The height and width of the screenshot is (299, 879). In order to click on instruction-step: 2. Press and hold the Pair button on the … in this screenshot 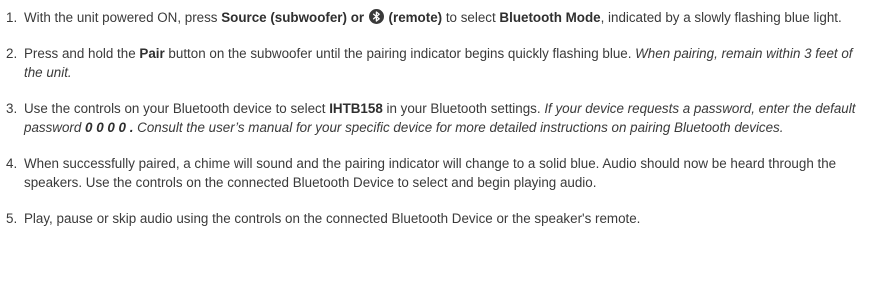, I will do `click(435, 63)`.